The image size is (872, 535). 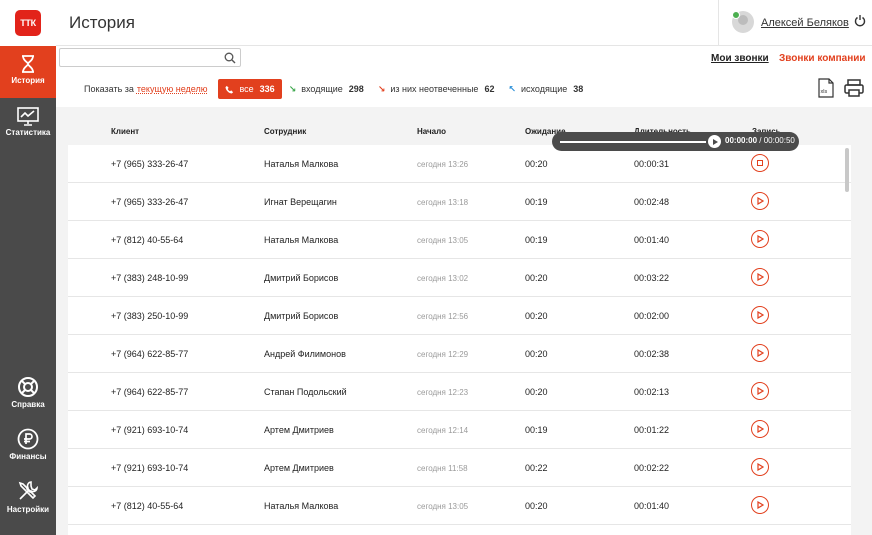 I want to click on duration-cell: 00:02:00, so click(x=652, y=316).